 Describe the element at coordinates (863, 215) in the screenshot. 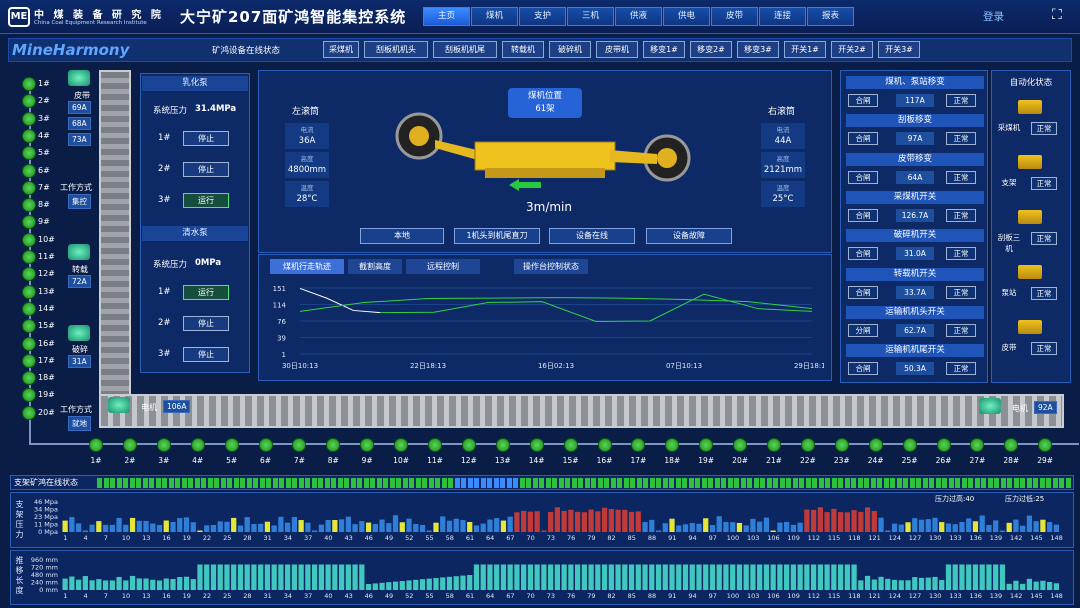

I see `power-group-switch-3: 合闸` at that location.